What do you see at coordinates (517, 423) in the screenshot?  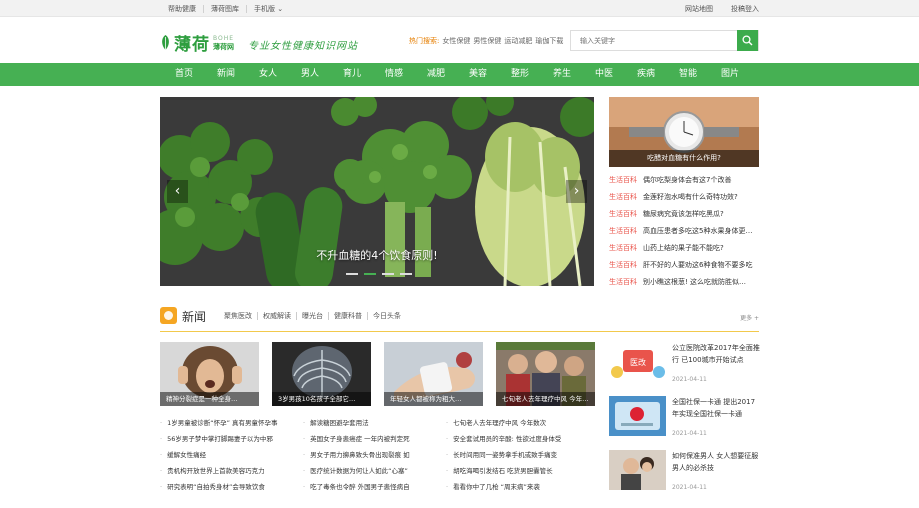 I see `list-item: 七旬老人去年理疗中风 今年数次` at bounding box center [517, 423].